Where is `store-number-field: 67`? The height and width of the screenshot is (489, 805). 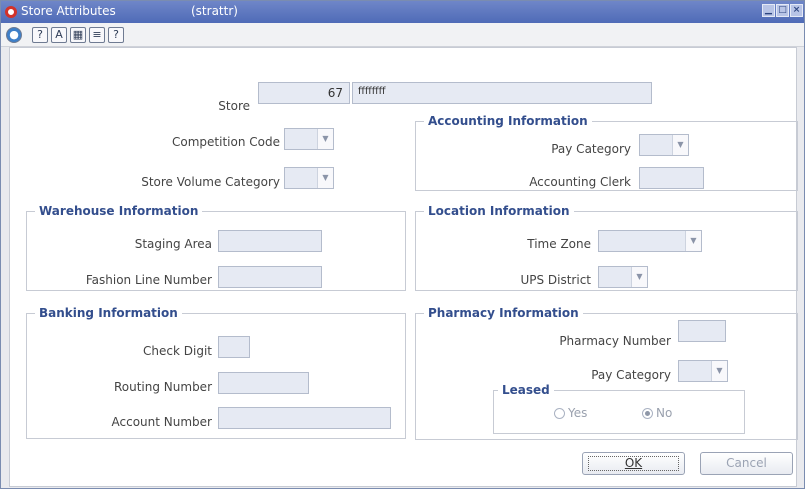
store-number-field: 67 is located at coordinates (304, 93).